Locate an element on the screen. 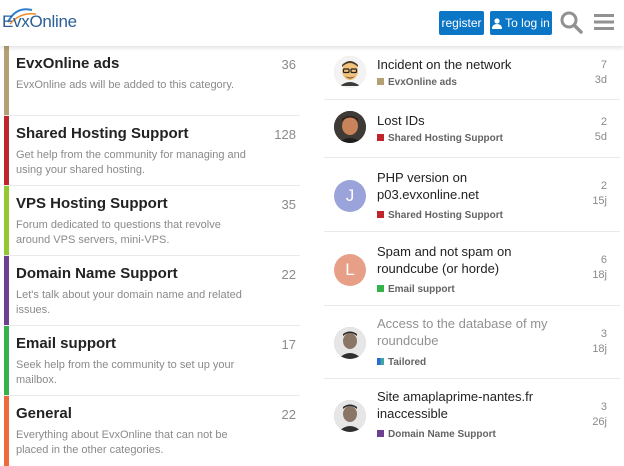 The width and height of the screenshot is (624, 466). topic-category-badge: Domain Name Support is located at coordinates (436, 434).